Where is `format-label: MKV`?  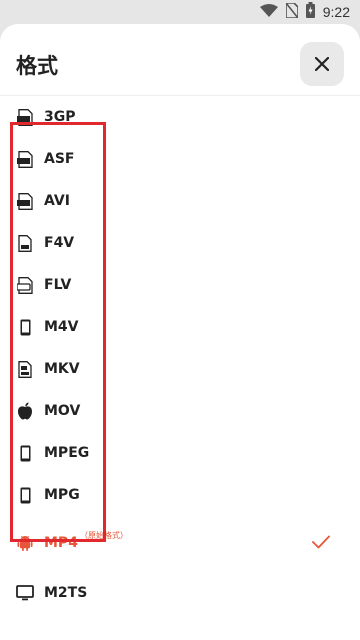 format-label: MKV is located at coordinates (62, 369).